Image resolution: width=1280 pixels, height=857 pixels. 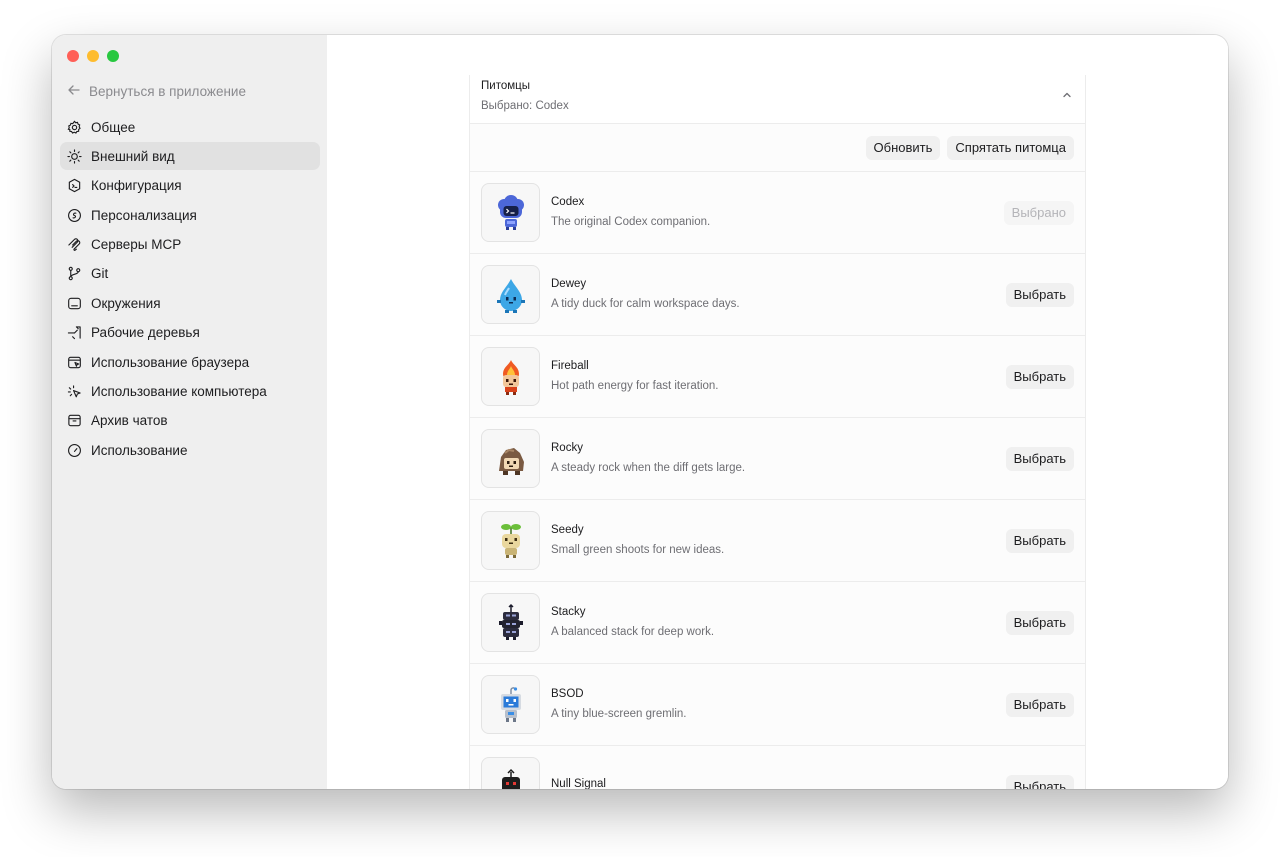 I want to click on sidebar-item-usage: Использование, so click(x=190, y=450).